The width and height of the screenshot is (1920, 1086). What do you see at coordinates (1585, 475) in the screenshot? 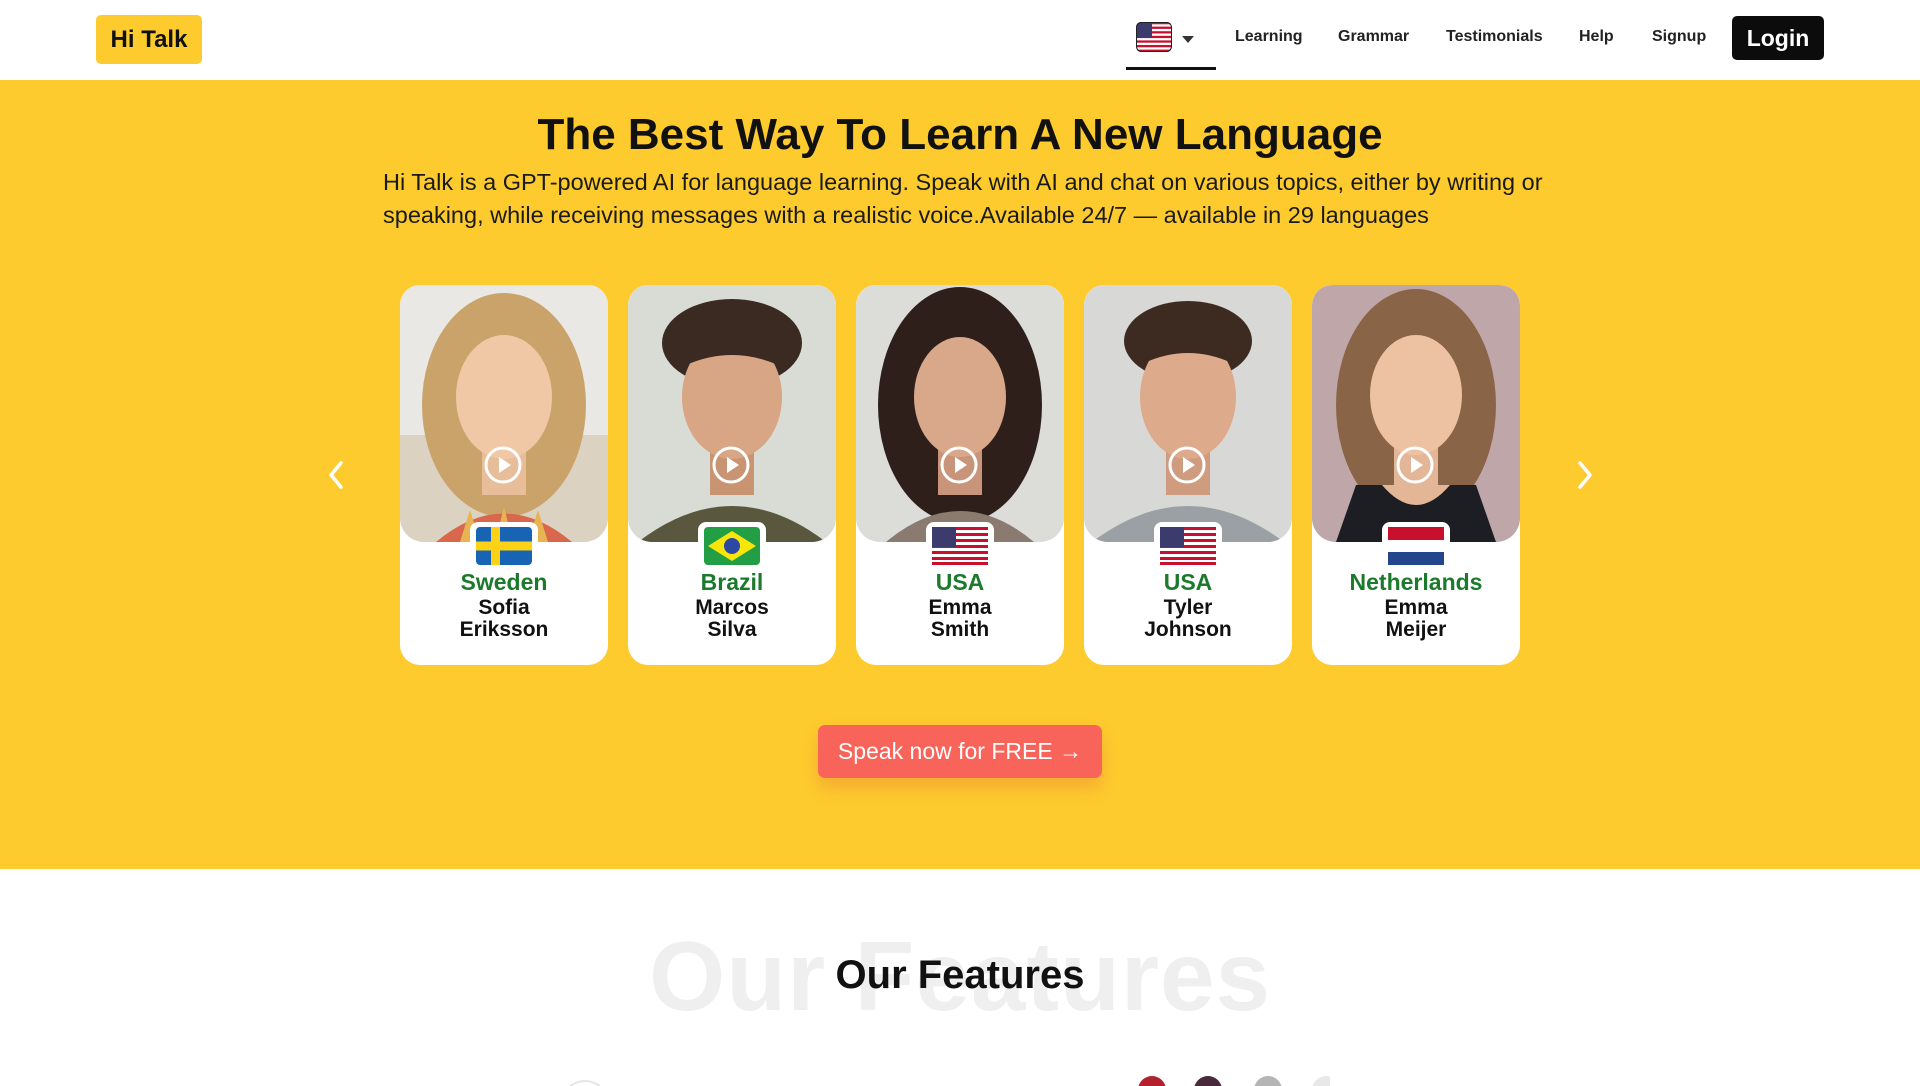
I see `carousel-next-arrow-icon` at bounding box center [1585, 475].